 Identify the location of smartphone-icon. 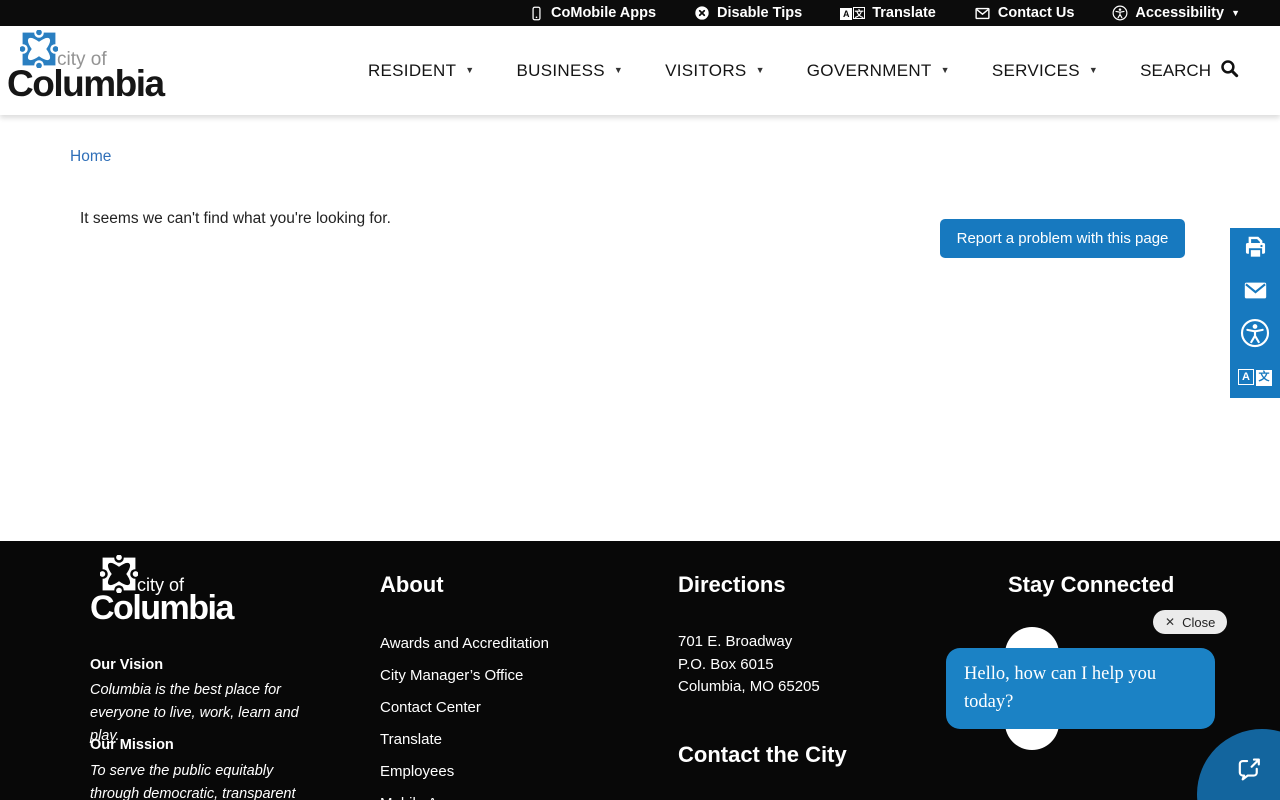
(536, 13).